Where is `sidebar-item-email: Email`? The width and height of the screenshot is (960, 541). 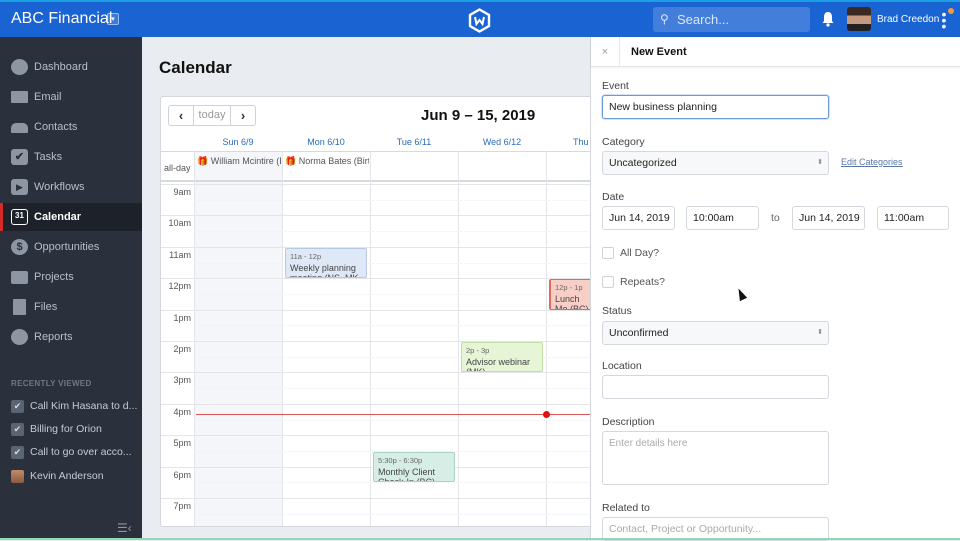
sidebar-item-email: Email is located at coordinates (71, 97).